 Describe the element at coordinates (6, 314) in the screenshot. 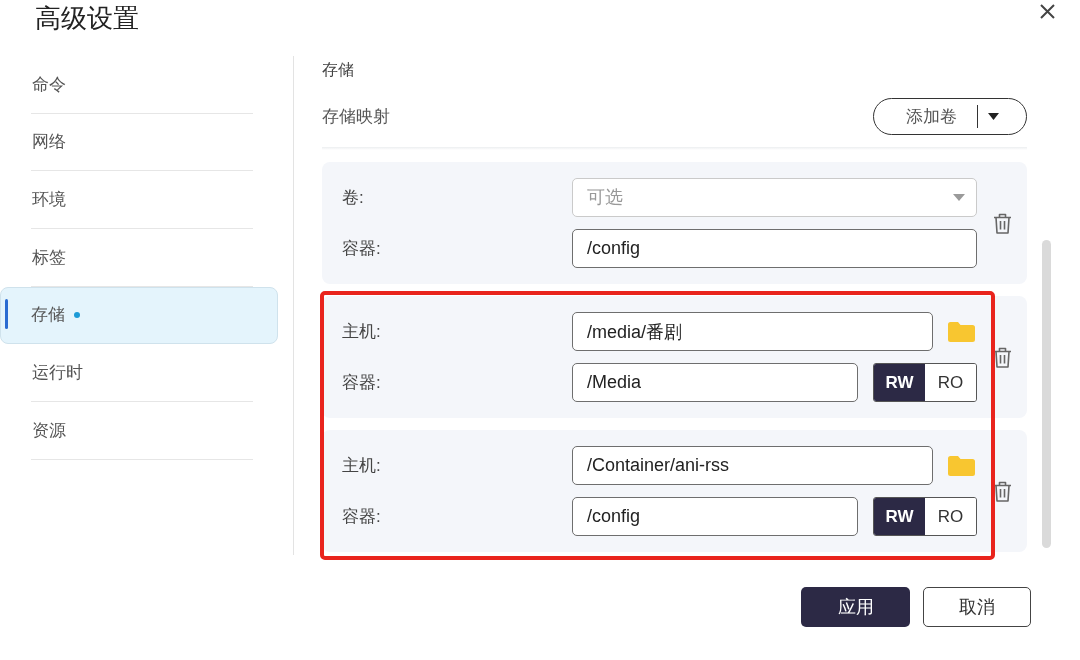

I see `active-bar-icon` at that location.